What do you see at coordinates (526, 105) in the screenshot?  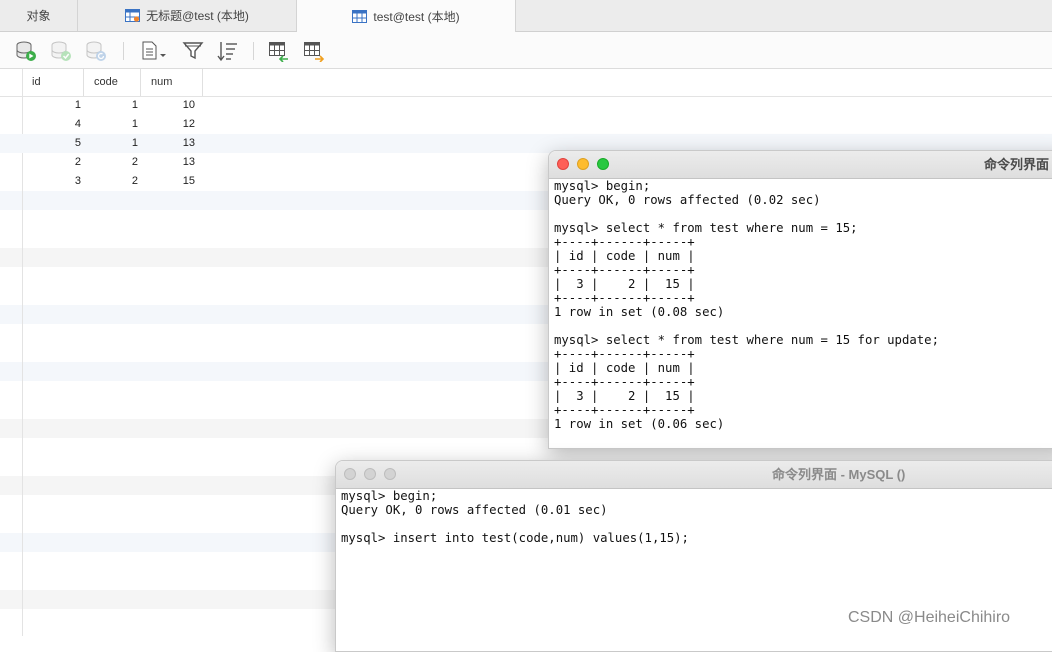 I see `table-row: 1 1 10` at bounding box center [526, 105].